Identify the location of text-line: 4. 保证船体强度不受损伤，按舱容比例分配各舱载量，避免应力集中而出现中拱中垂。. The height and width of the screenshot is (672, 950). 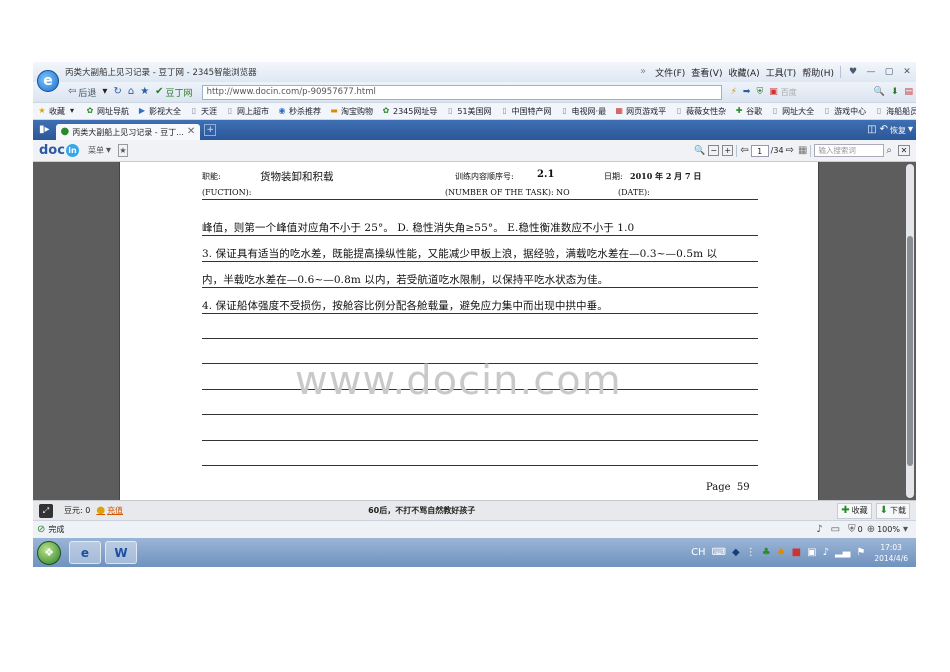
(405, 306).